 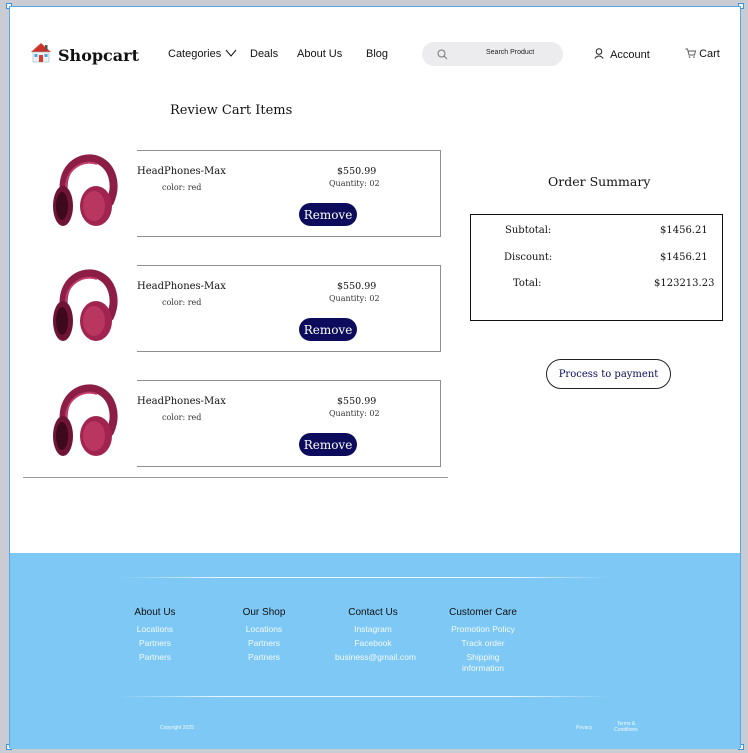 I want to click on discount-label: Discount:, so click(x=528, y=257).